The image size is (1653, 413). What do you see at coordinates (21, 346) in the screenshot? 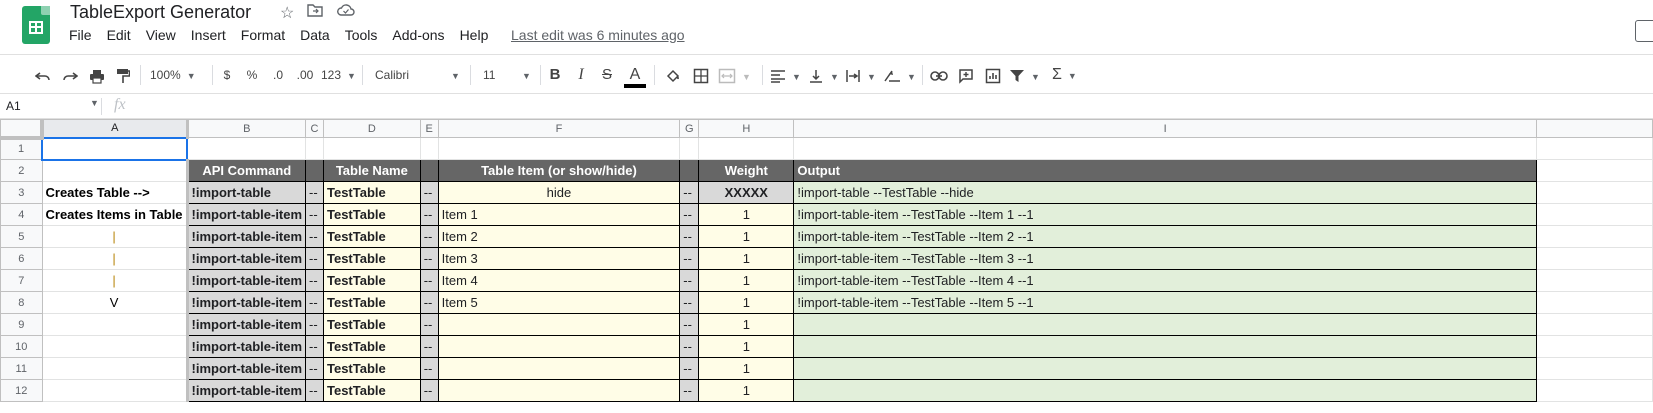
I see `row-header: 10` at bounding box center [21, 346].